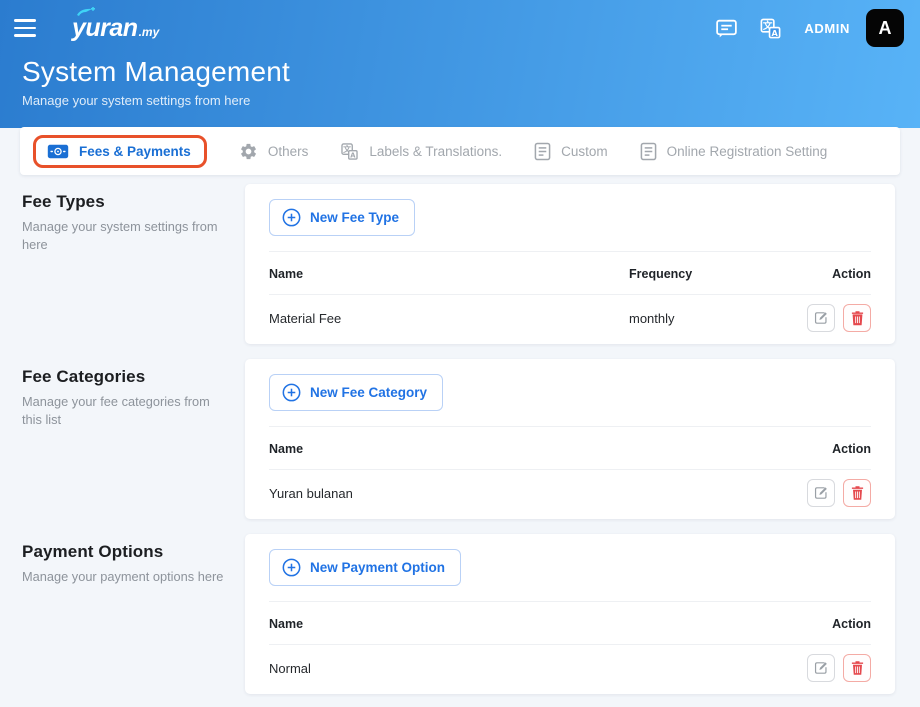  What do you see at coordinates (827, 28) in the screenshot?
I see `admin-label: ADMIN` at bounding box center [827, 28].